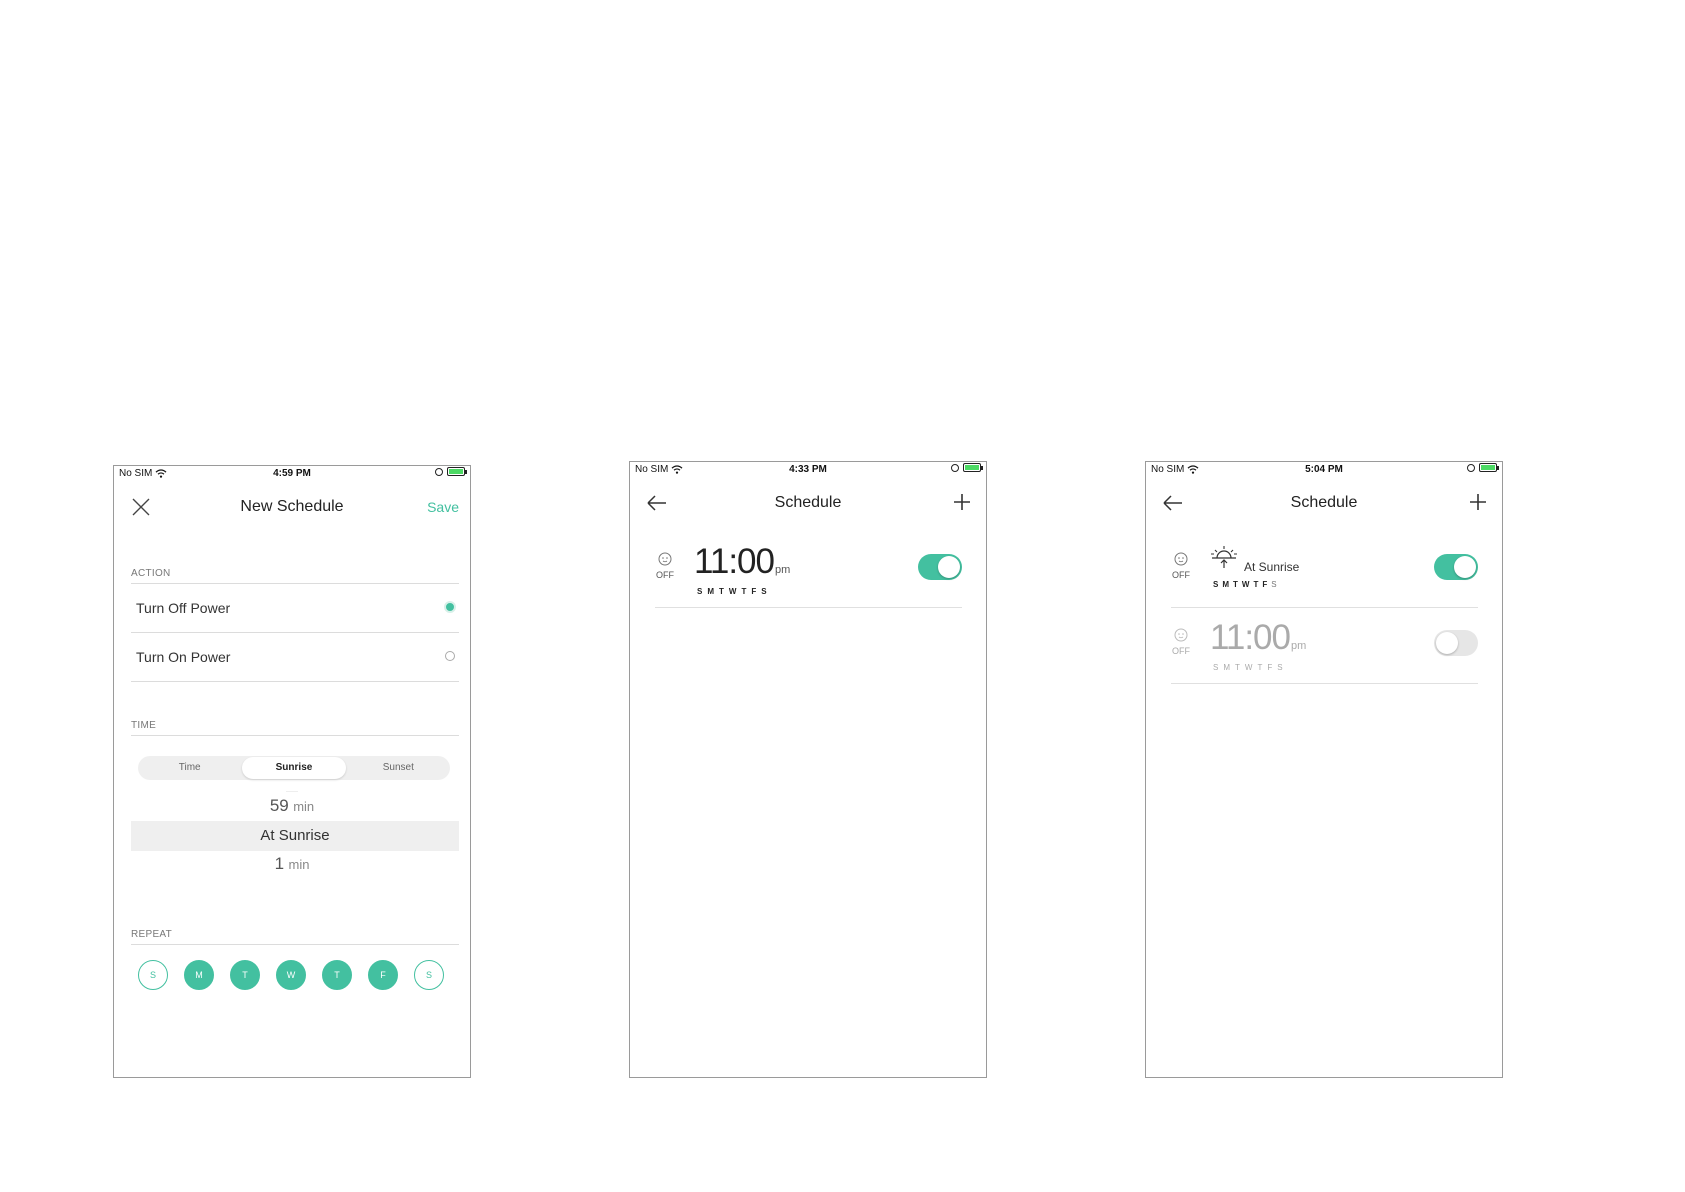 This screenshot has width=1685, height=1192. Describe the element at coordinates (245, 975) in the screenshot. I see `day-tuesday: T` at that location.